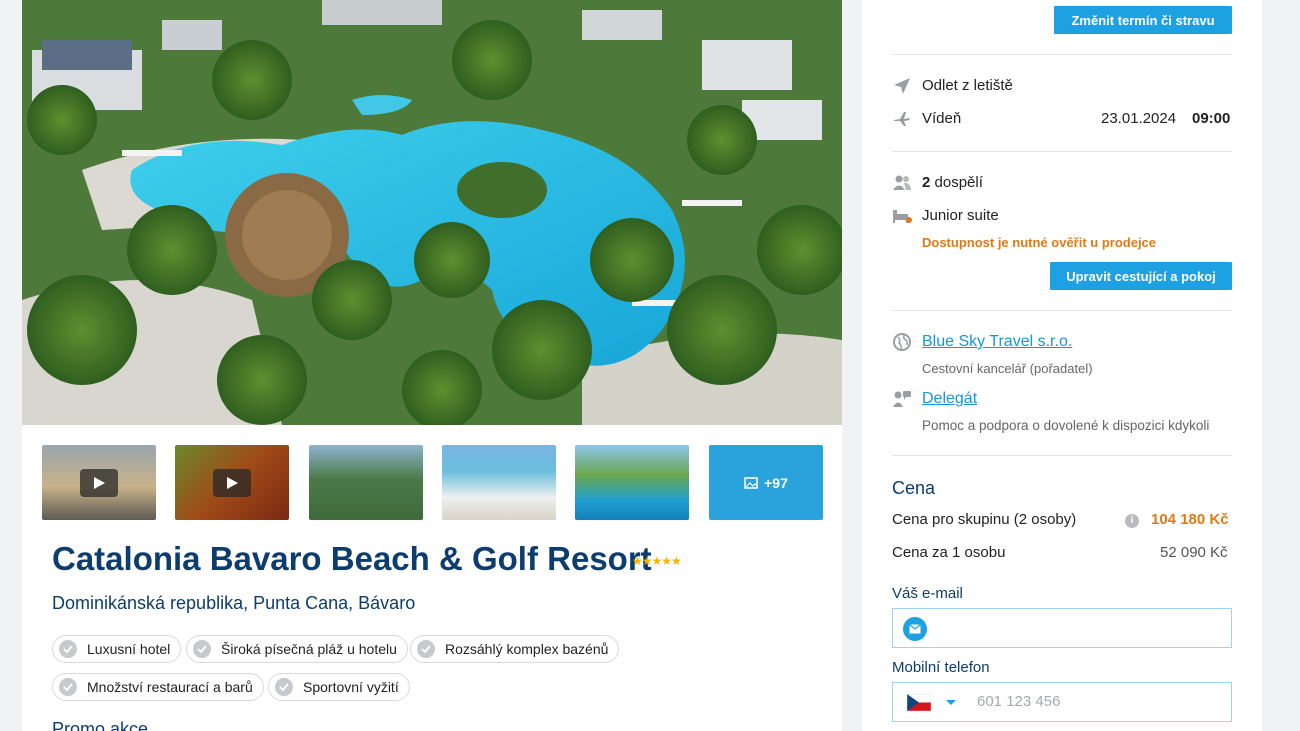 Image resolution: width=1300 pixels, height=731 pixels. What do you see at coordinates (902, 86) in the screenshot?
I see `send-icon` at bounding box center [902, 86].